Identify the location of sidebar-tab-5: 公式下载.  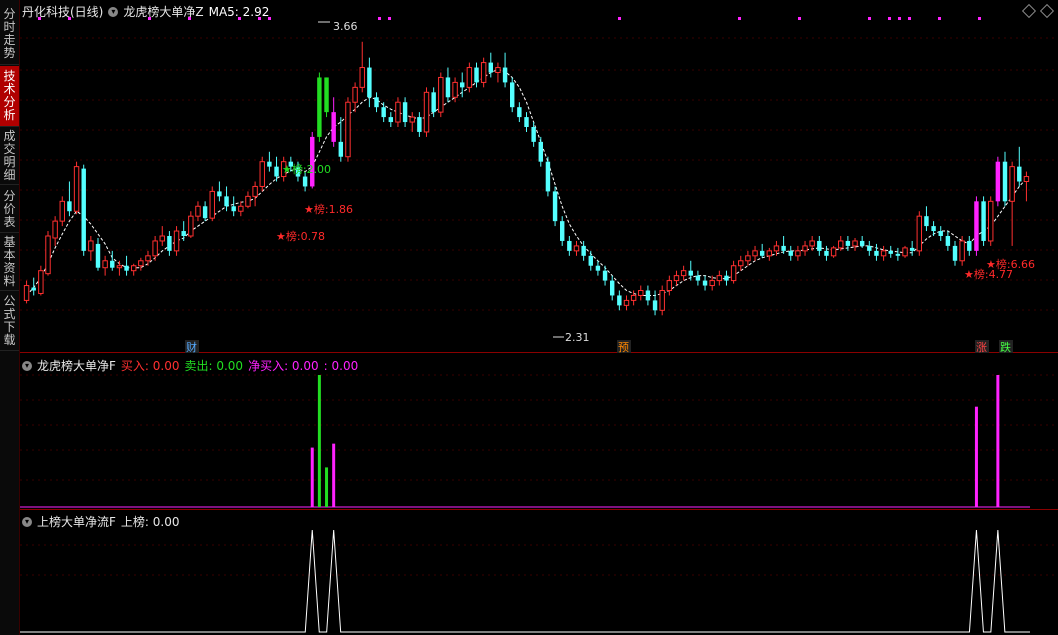
(9, 321).